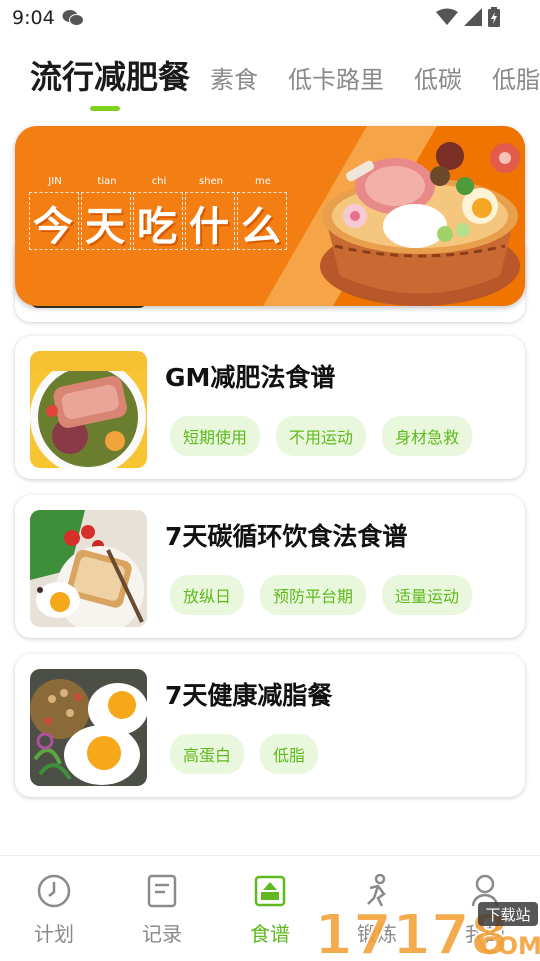 This screenshot has height=961, width=540. What do you see at coordinates (420, 224) in the screenshot?
I see `food-bowl-illustration` at bounding box center [420, 224].